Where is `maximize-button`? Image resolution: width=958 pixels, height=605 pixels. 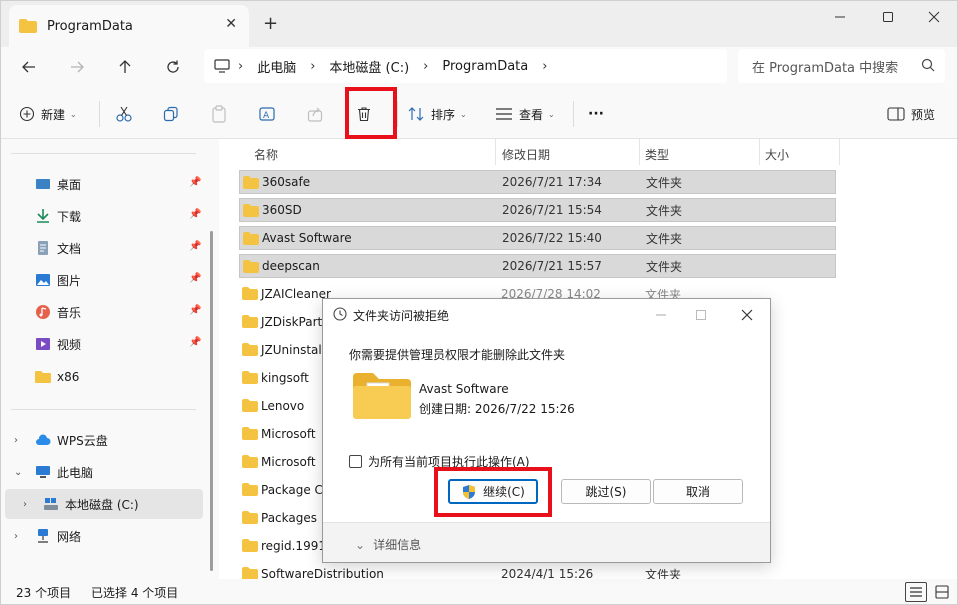 maximize-button is located at coordinates (888, 17).